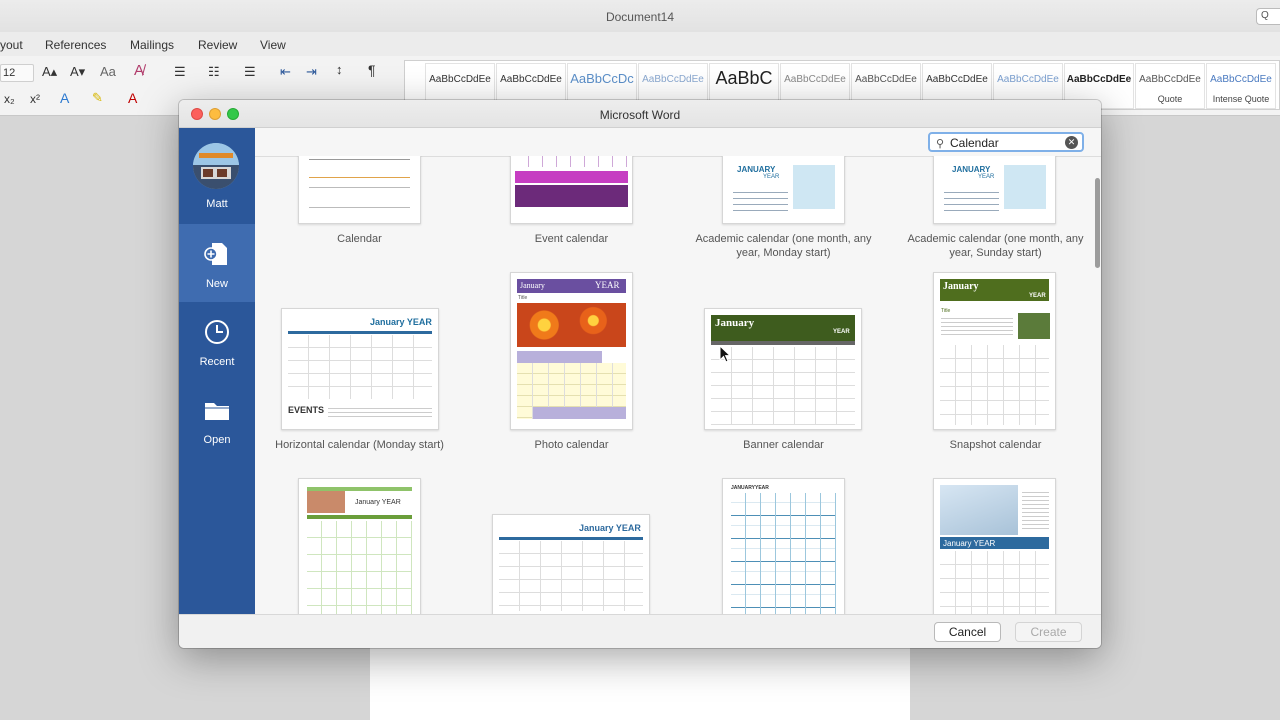  Describe the element at coordinates (311, 72) in the screenshot. I see `increase-indent-icon: ⇥` at that location.